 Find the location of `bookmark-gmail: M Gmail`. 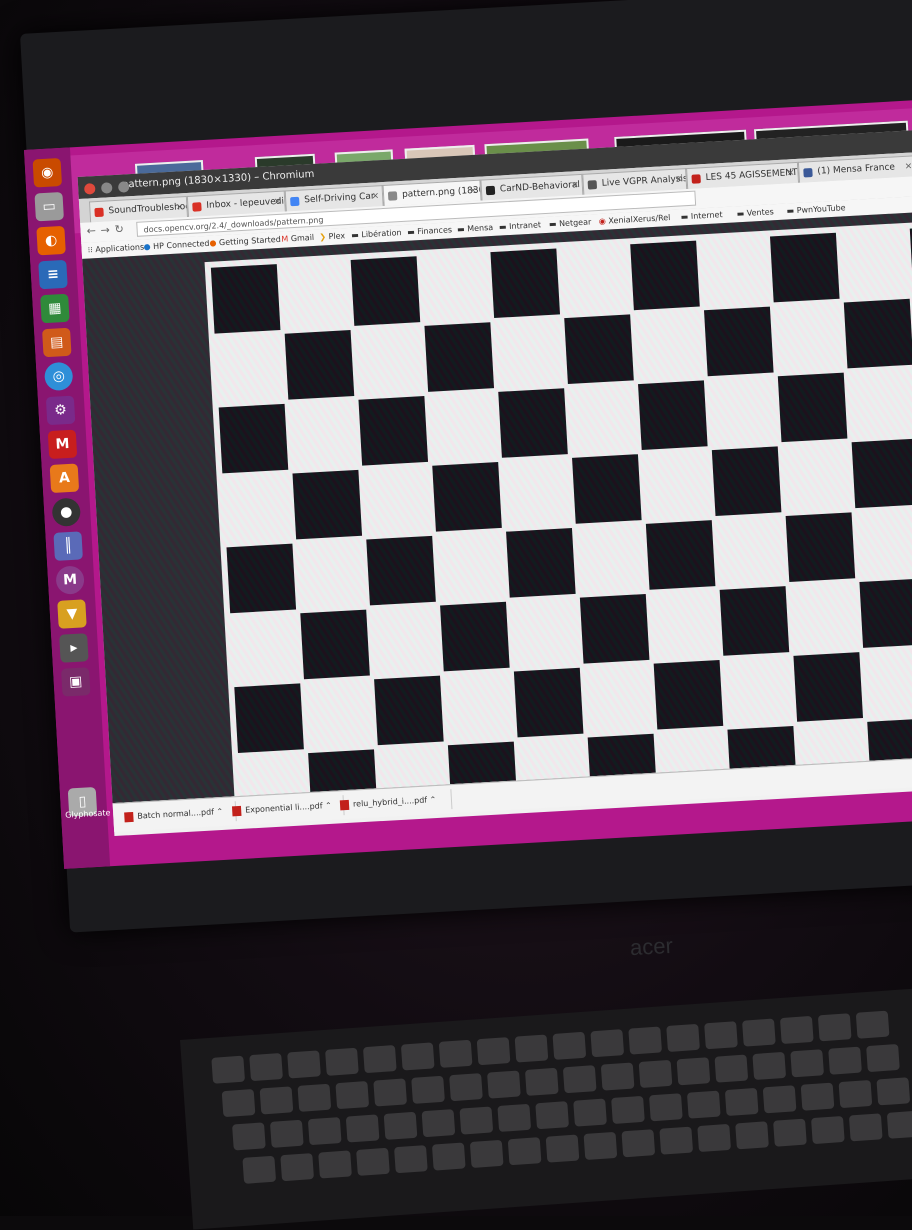

bookmark-gmail: M Gmail is located at coordinates (298, 239).